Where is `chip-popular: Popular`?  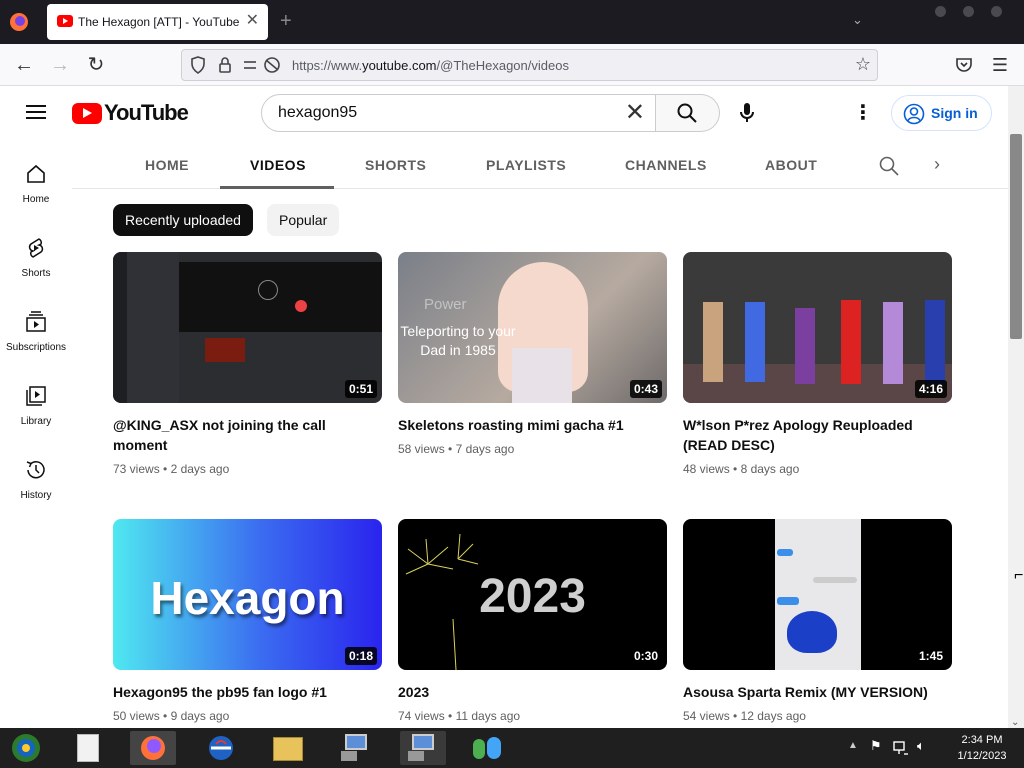
chip-popular: Popular is located at coordinates (303, 220).